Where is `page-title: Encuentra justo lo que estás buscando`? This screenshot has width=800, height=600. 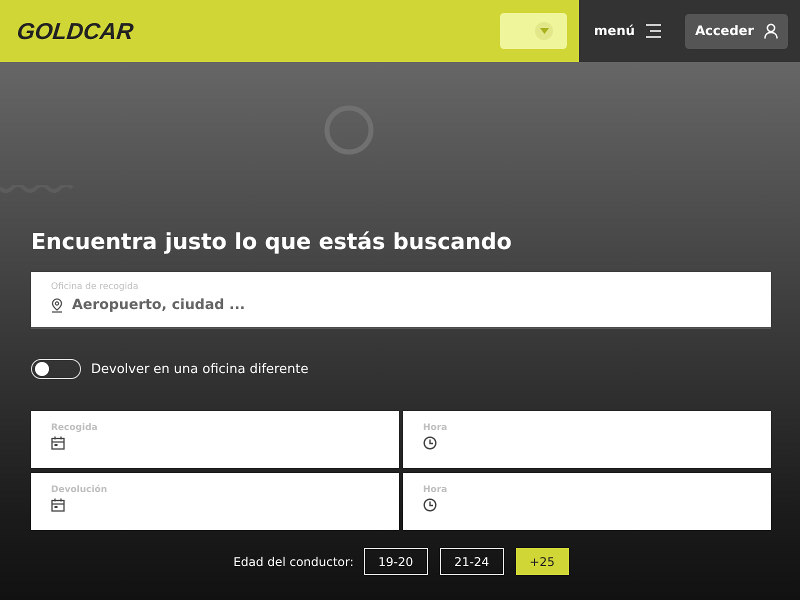 page-title: Encuentra justo lo que estás buscando is located at coordinates (272, 243).